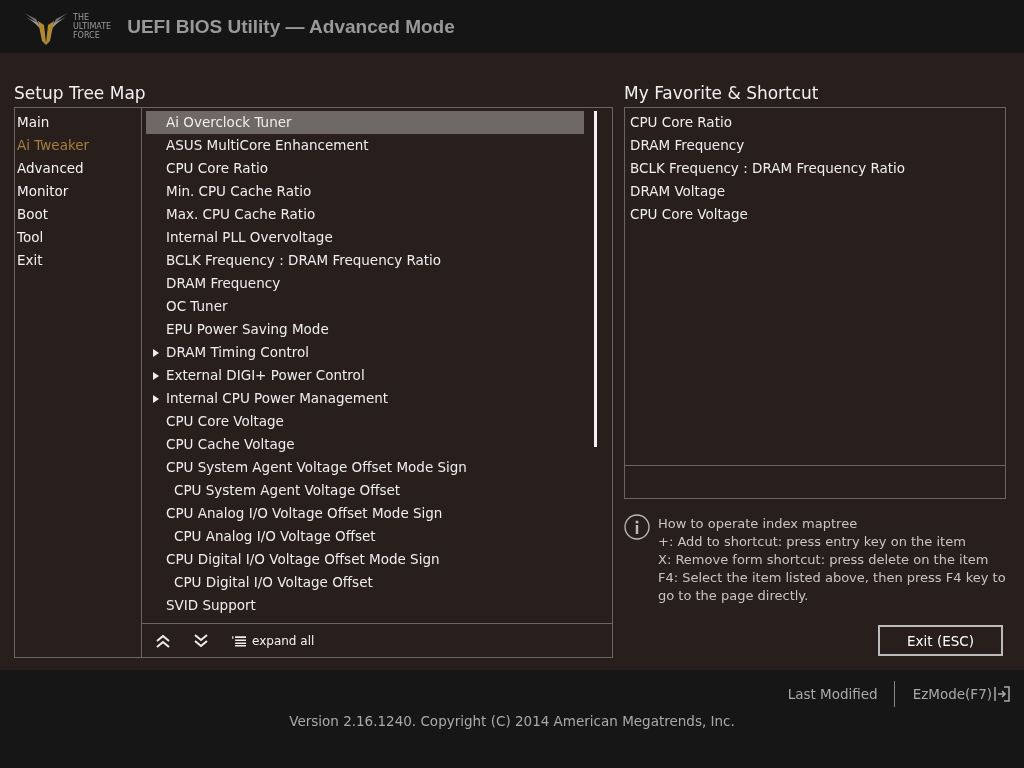 The image size is (1024, 768). What do you see at coordinates (365, 421) in the screenshot?
I see `tree-item: CPU Core Voltage` at bounding box center [365, 421].